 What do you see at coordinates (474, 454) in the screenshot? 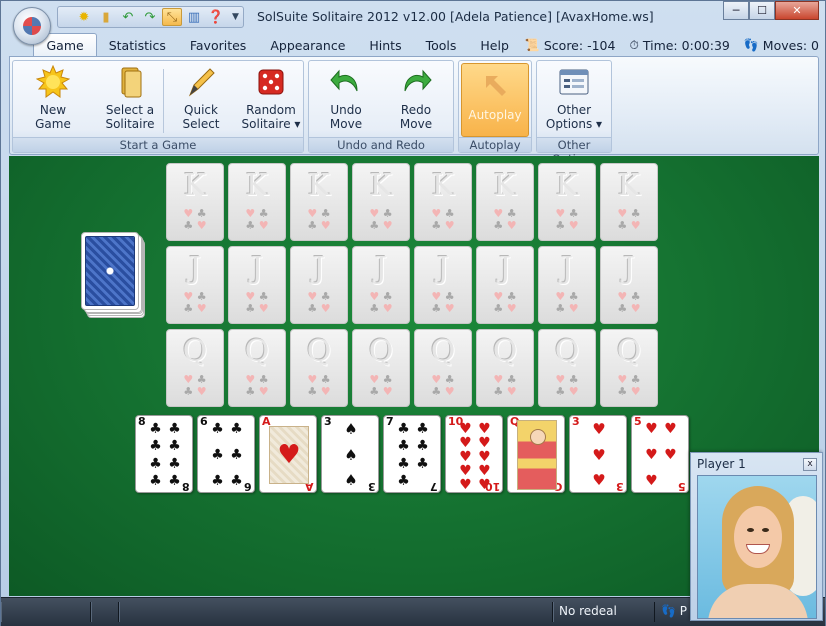
I see `tableau-card: 10 10 ♥ ♥ ♥ ♥ ♥ ♥ ♥ ♥ ♥ ♥` at bounding box center [474, 454].